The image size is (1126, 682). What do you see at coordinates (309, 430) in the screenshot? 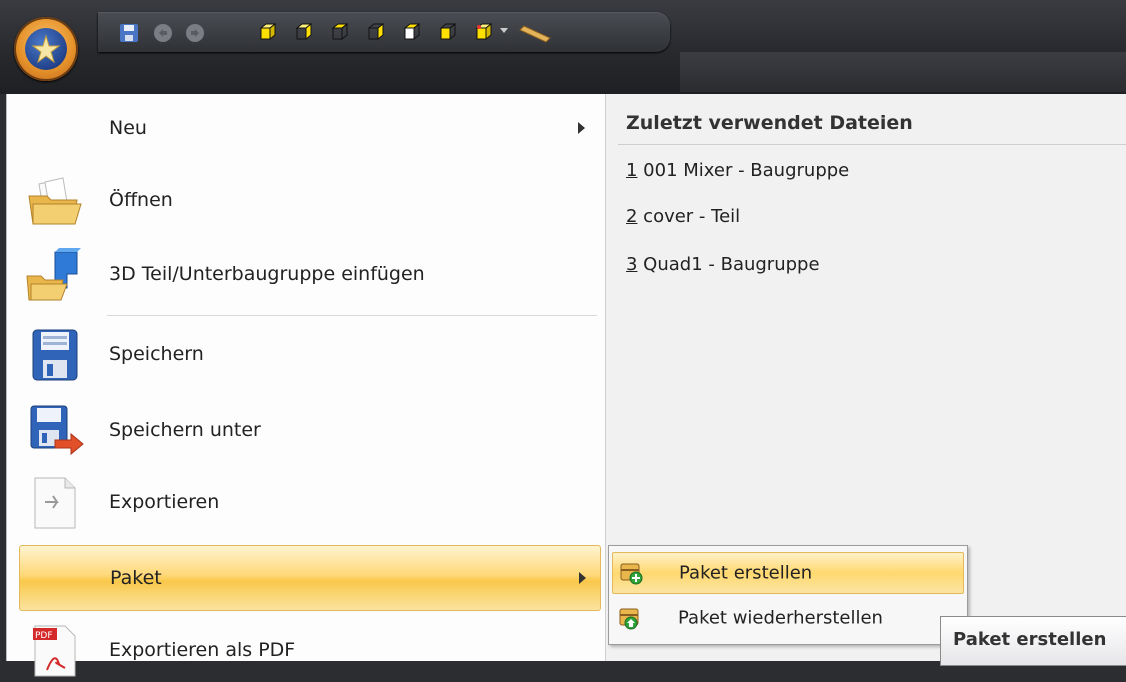
I see `menu-item-save-as: Speichern unter` at bounding box center [309, 430].